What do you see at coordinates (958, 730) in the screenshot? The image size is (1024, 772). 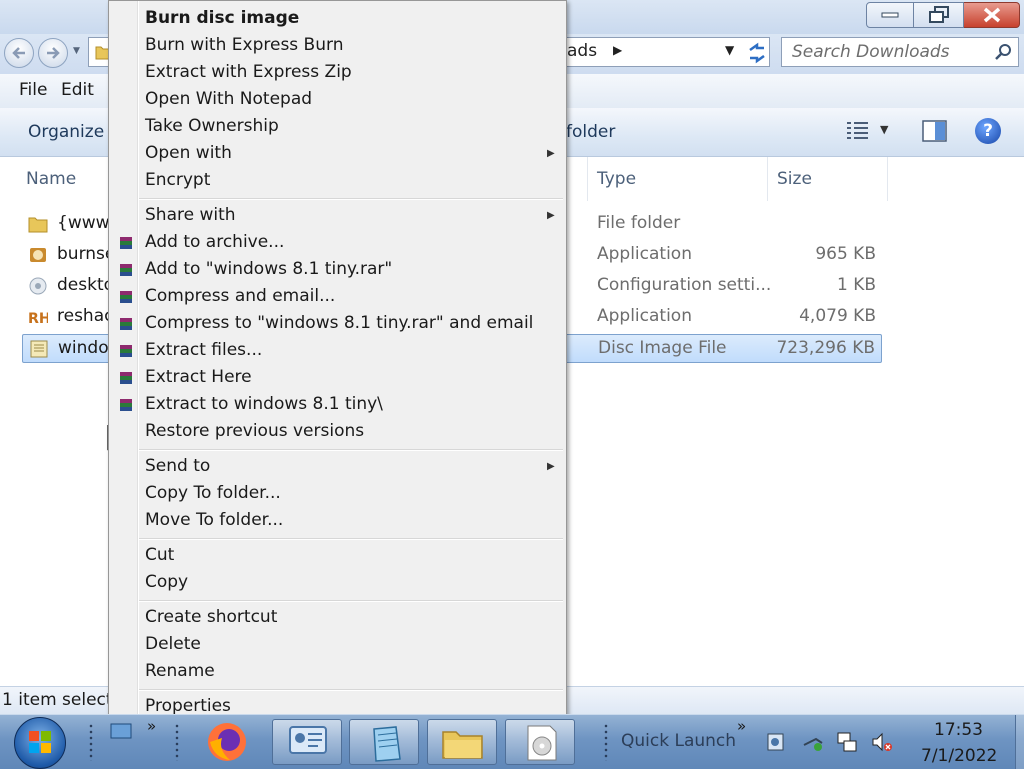 I see `clock-time: 17:53` at bounding box center [958, 730].